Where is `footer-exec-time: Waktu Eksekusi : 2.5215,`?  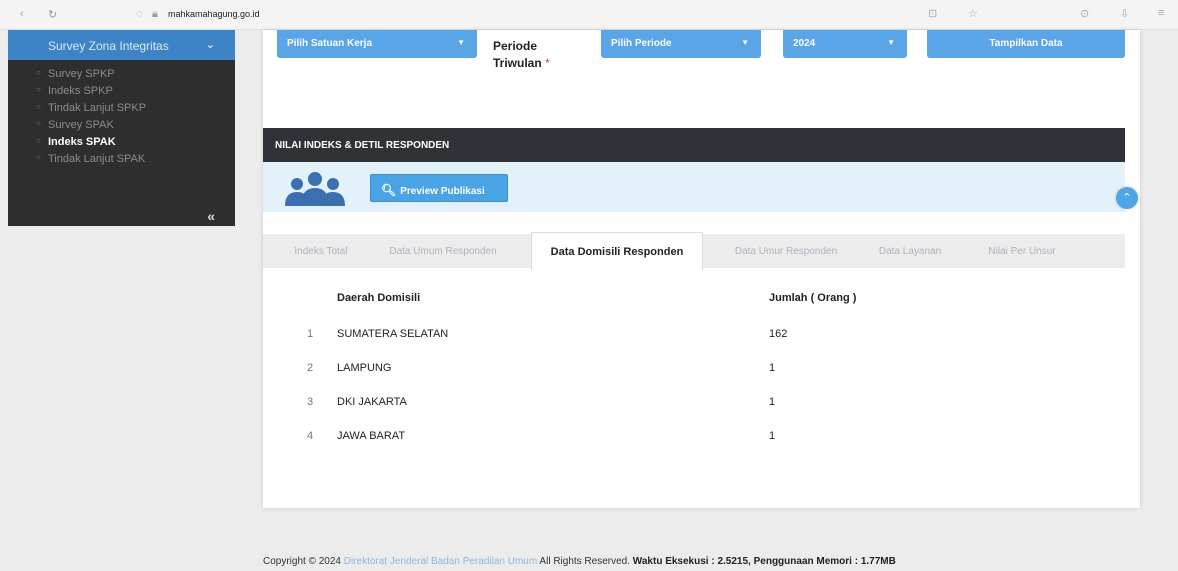
footer-exec-time: Waktu Eksekusi : 2.5215, is located at coordinates (691, 561).